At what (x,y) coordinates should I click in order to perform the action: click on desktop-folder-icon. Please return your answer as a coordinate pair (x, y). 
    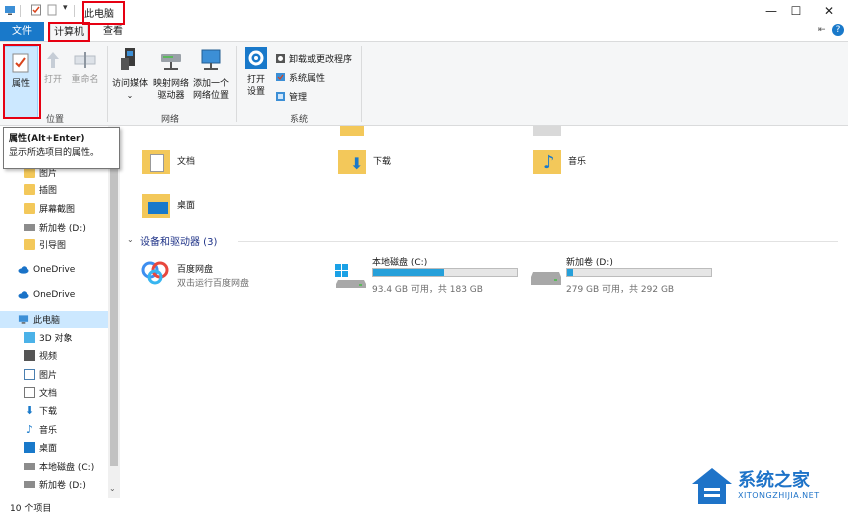
    Looking at the image, I should click on (157, 204).